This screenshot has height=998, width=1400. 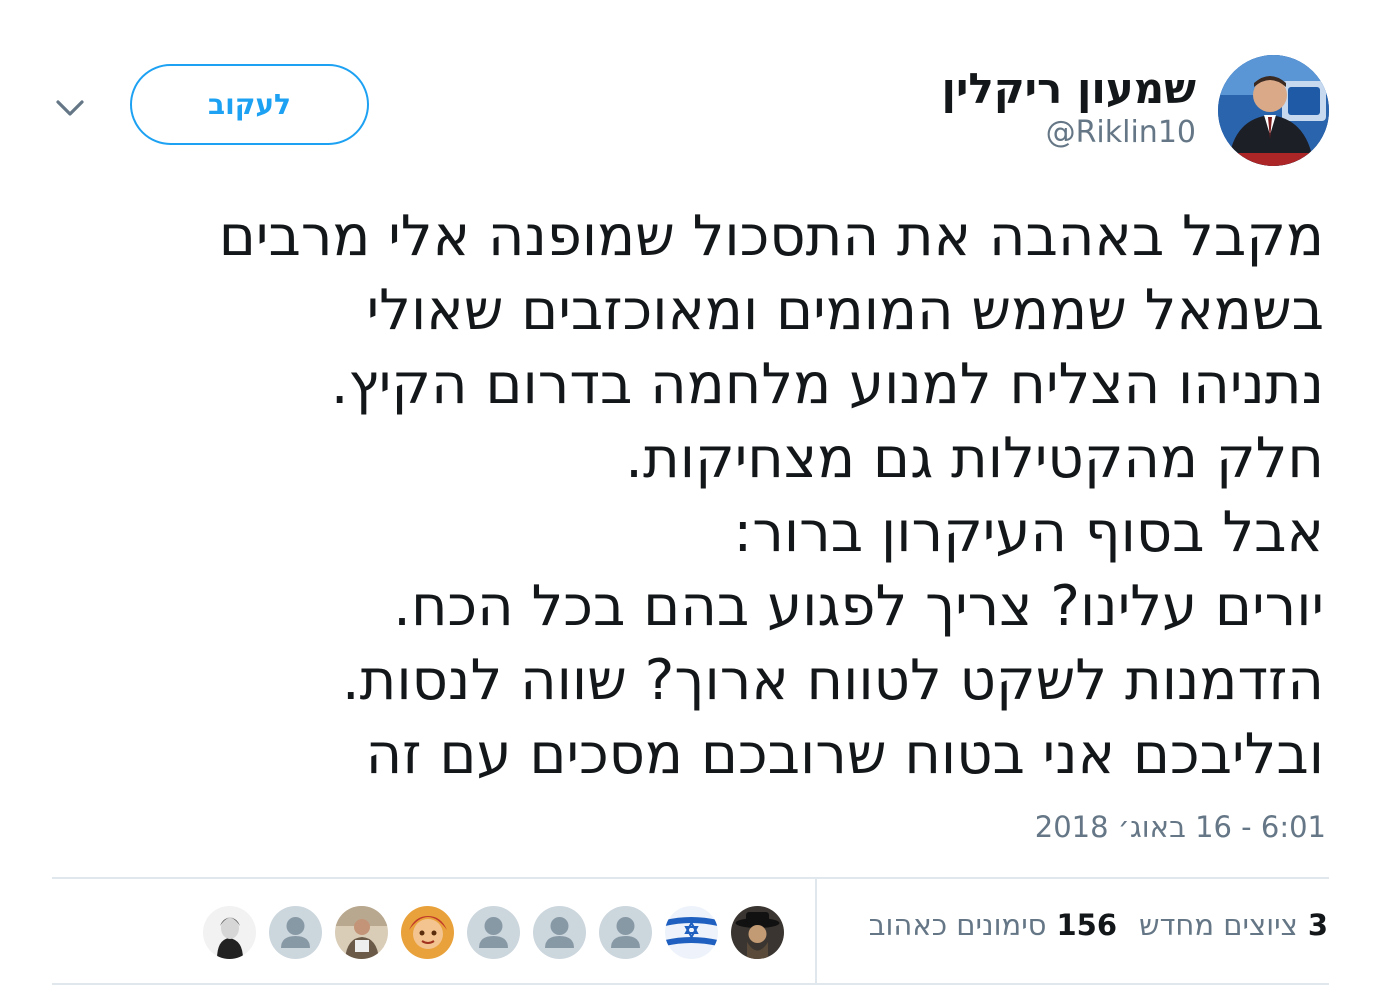 I want to click on display-name: שמעון ריקלין, so click(x=1069, y=88).